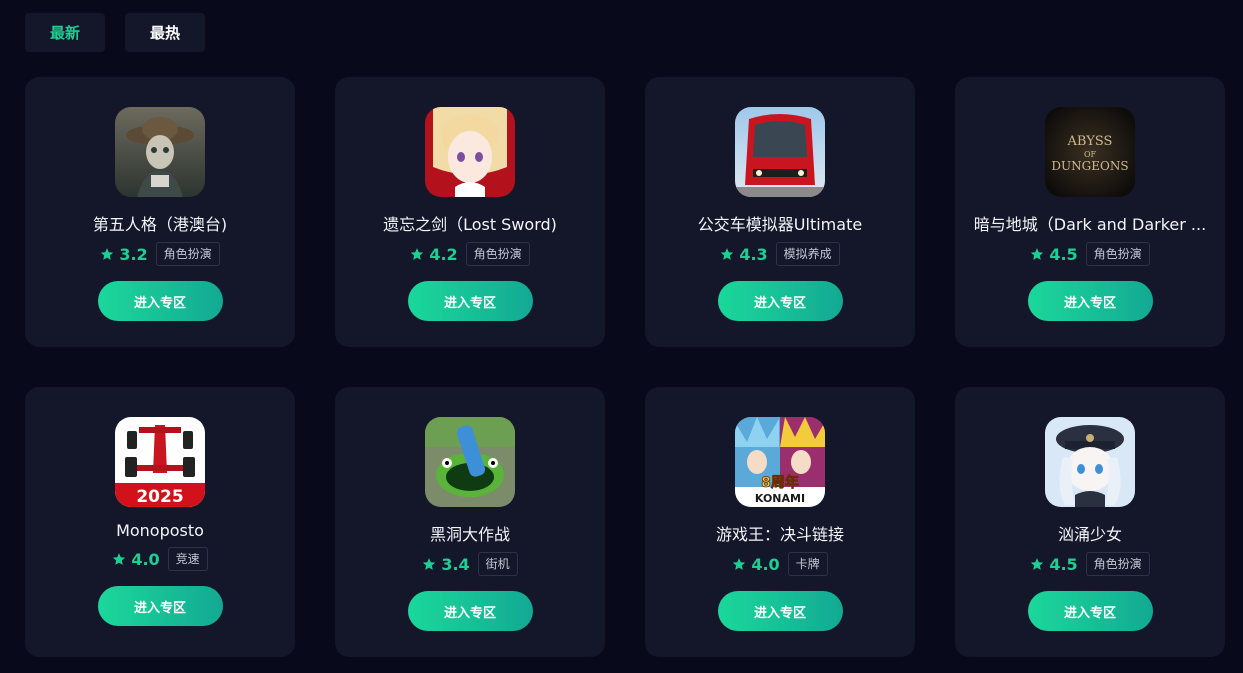 This screenshot has width=1243, height=673. I want to click on rating: 3.2, so click(124, 254).